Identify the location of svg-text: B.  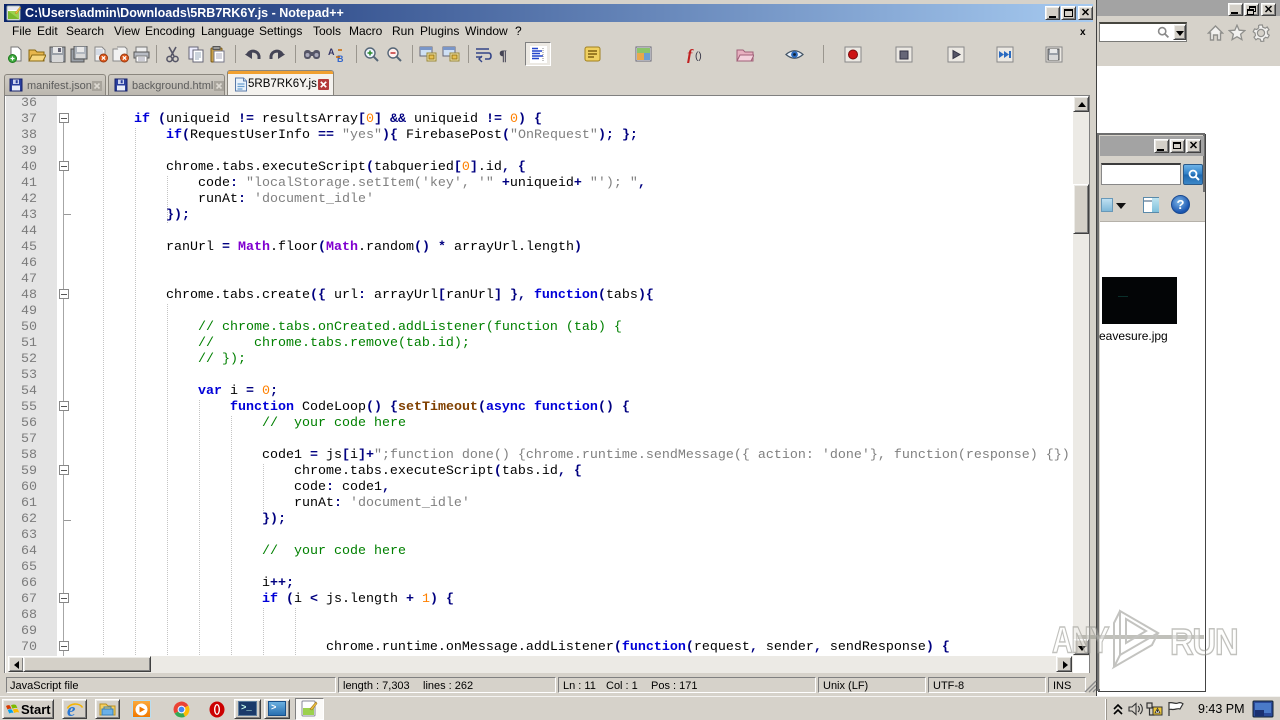
(340, 58).